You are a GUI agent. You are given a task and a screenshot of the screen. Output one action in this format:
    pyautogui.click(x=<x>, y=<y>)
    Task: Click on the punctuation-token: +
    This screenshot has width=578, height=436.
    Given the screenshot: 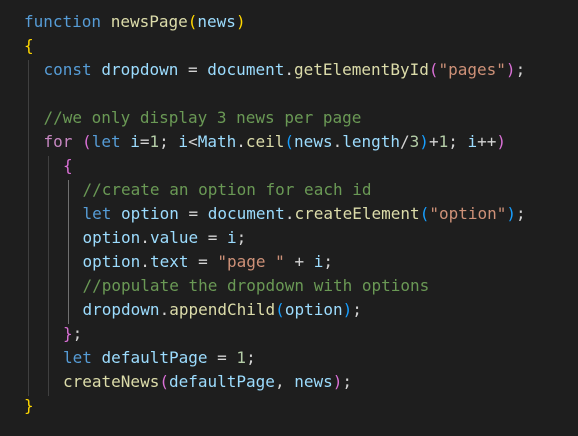 What is the action you would take?
    pyautogui.click(x=299, y=261)
    